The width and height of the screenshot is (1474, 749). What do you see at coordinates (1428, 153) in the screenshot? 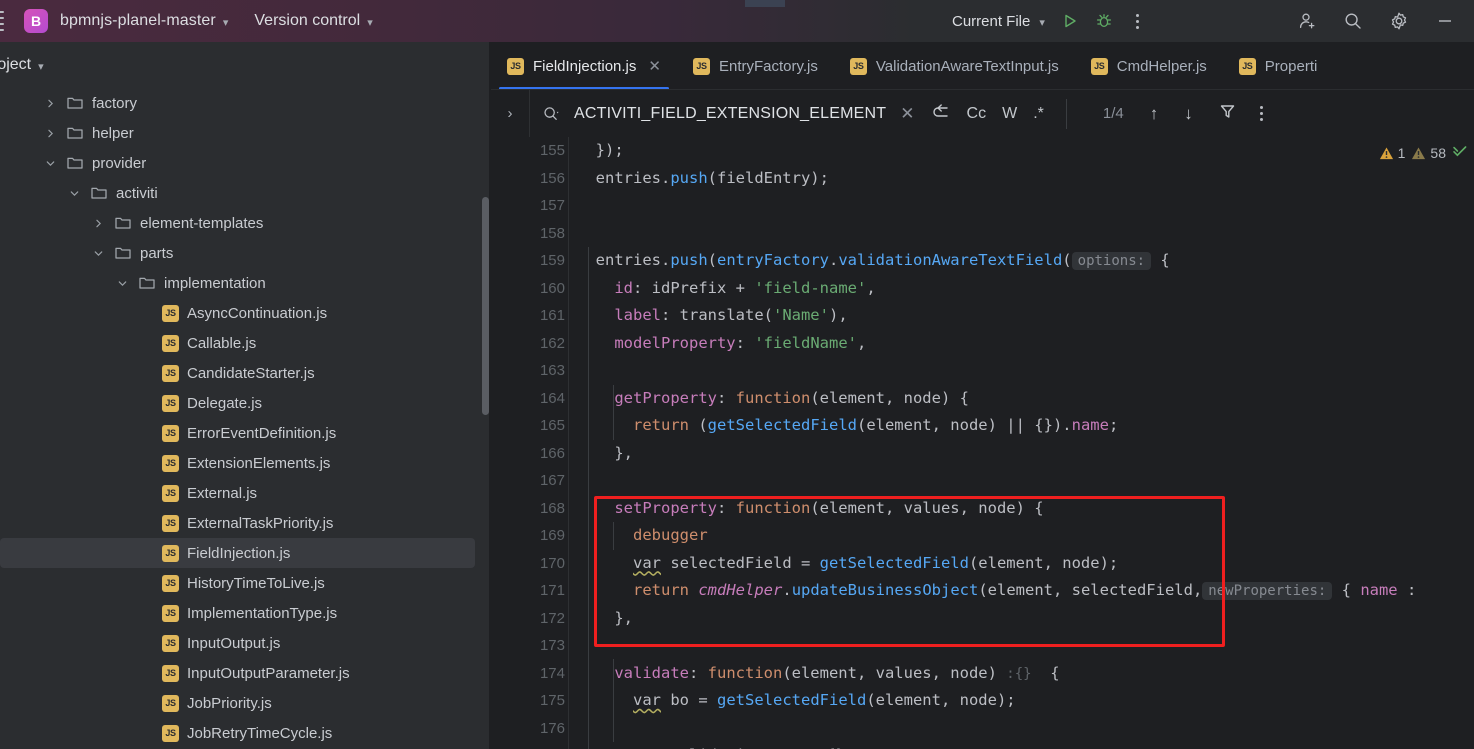
I see `warning-indicator: 58` at bounding box center [1428, 153].